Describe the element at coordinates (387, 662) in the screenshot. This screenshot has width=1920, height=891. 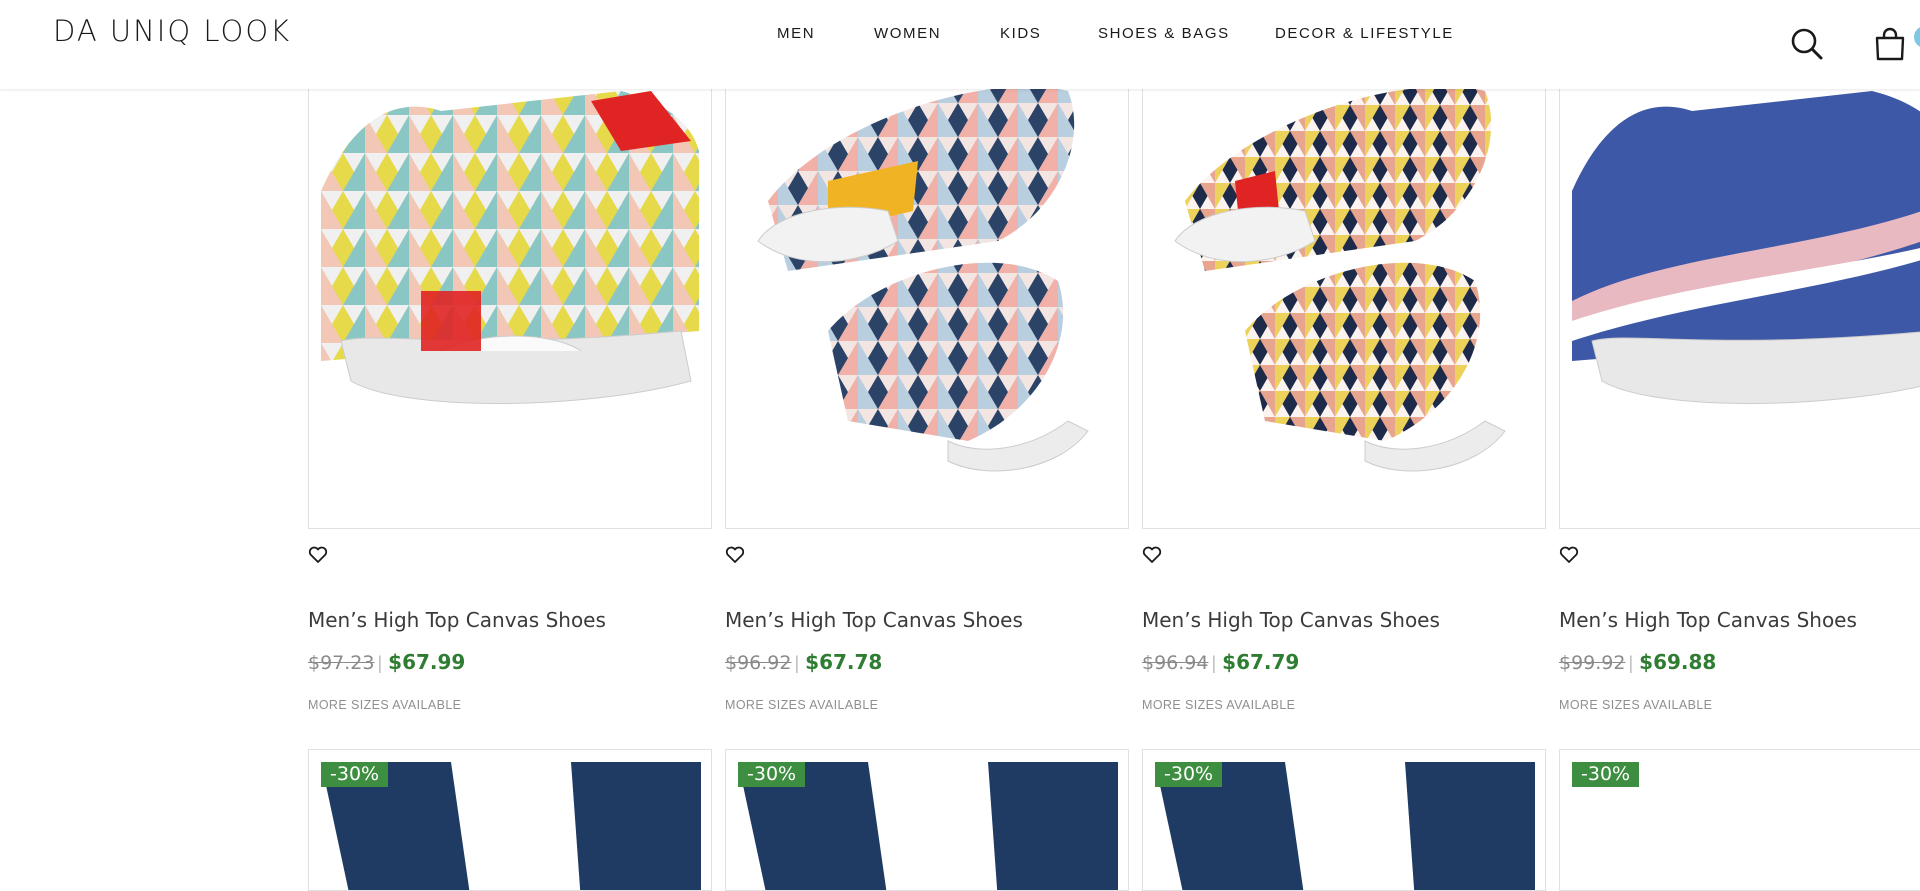
I see `price-row: $97.23 | $67.99` at that location.